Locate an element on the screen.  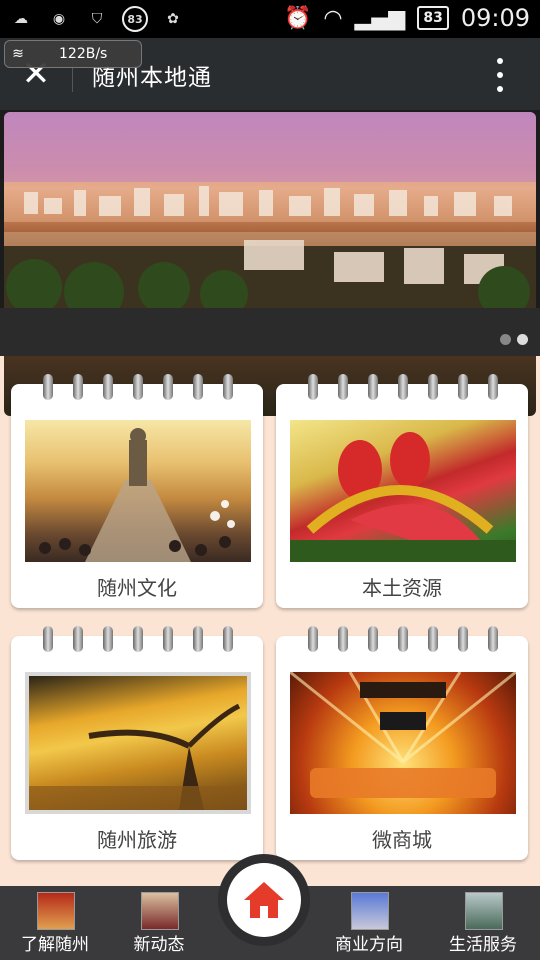
news-thumb-icon is located at coordinates (160, 911).